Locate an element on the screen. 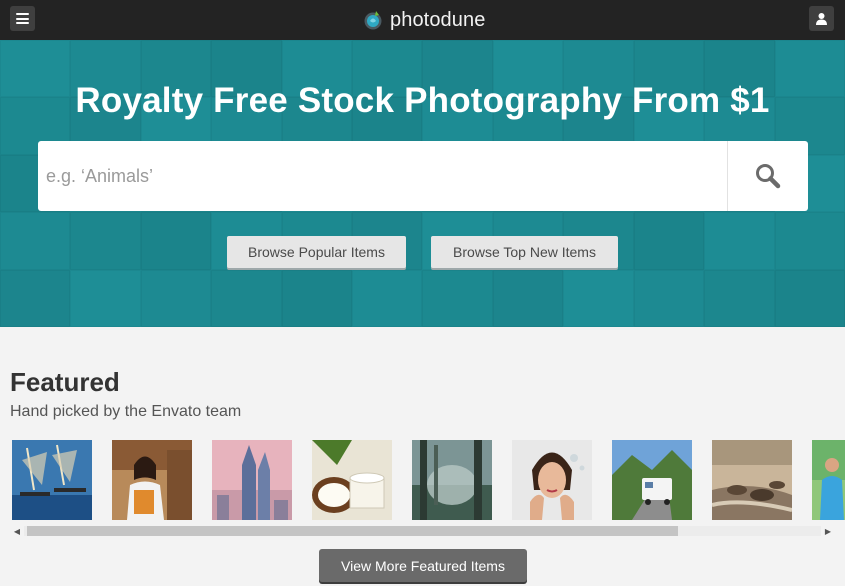 Image resolution: width=845 pixels, height=586 pixels. carousel-scrollbar: ◀ ▶ is located at coordinates (422, 531).